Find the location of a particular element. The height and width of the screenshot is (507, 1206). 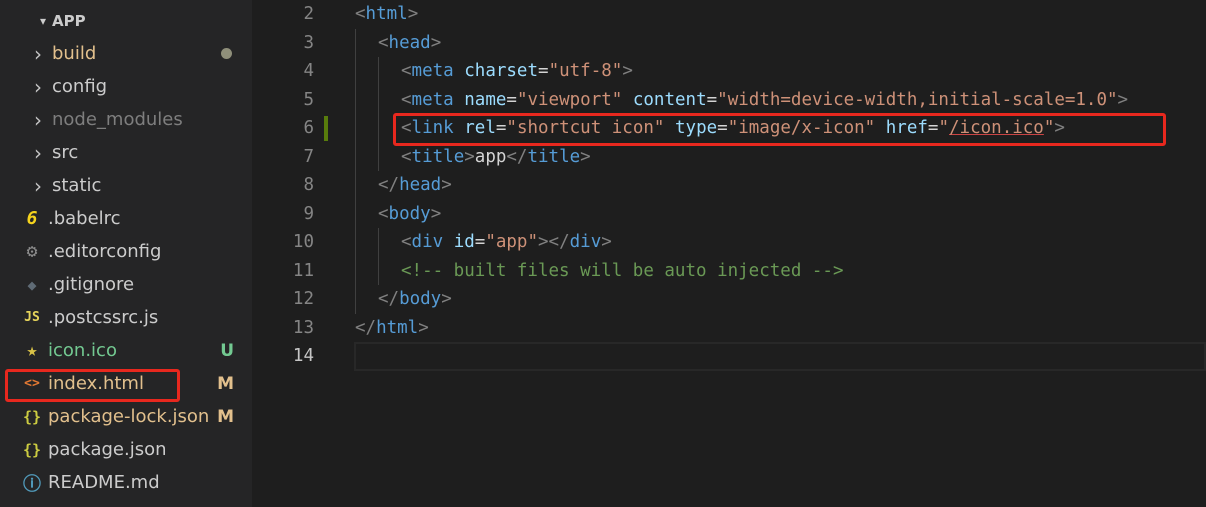

code-line: 7 <title>app</title> is located at coordinates (729, 156).